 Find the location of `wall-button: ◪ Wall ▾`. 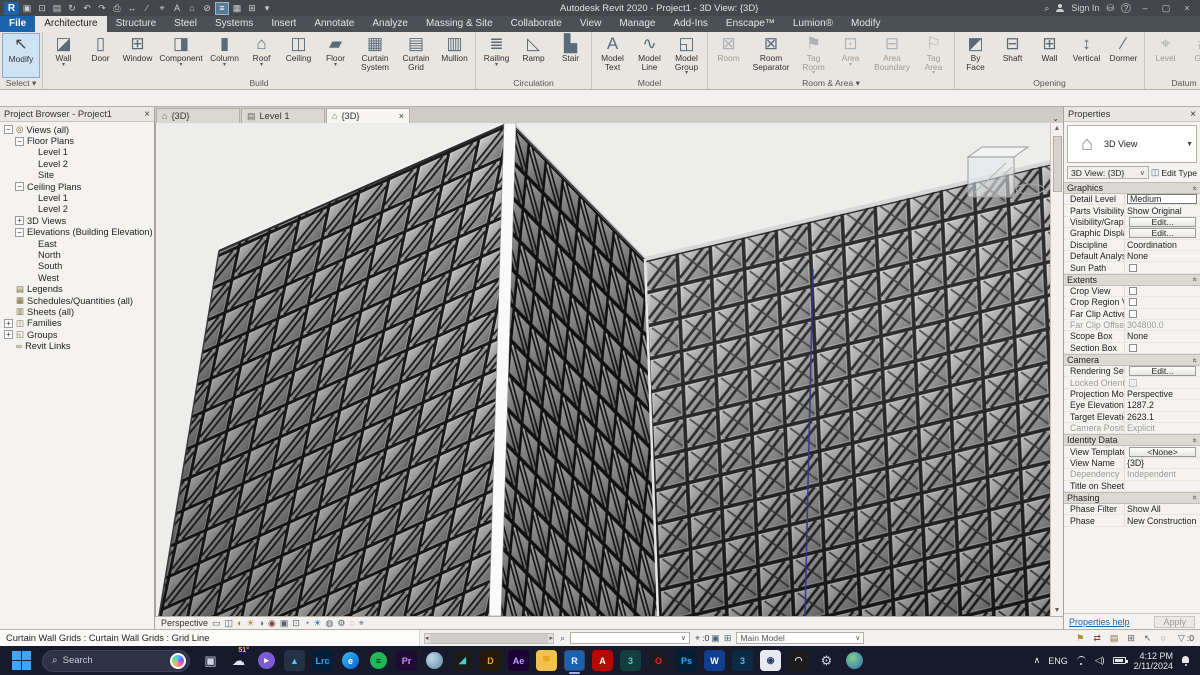

wall-button: ◪ Wall ▾ is located at coordinates (63, 50).